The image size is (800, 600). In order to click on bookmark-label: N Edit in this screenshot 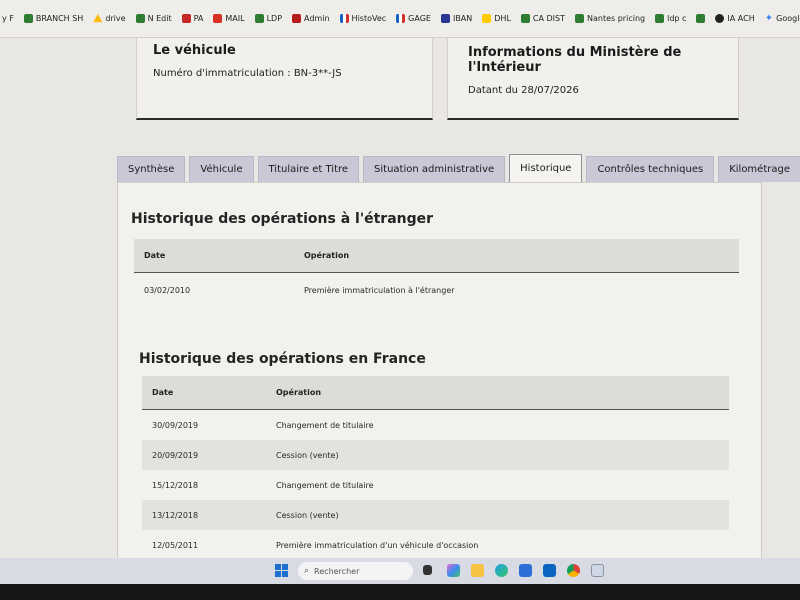, I will do `click(159, 18)`.